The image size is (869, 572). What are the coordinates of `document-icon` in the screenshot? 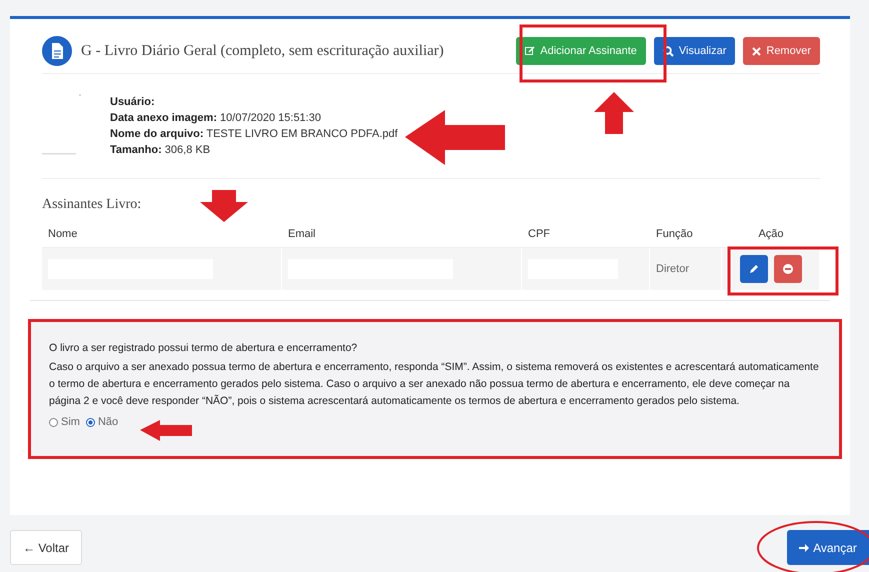 It's located at (57, 51).